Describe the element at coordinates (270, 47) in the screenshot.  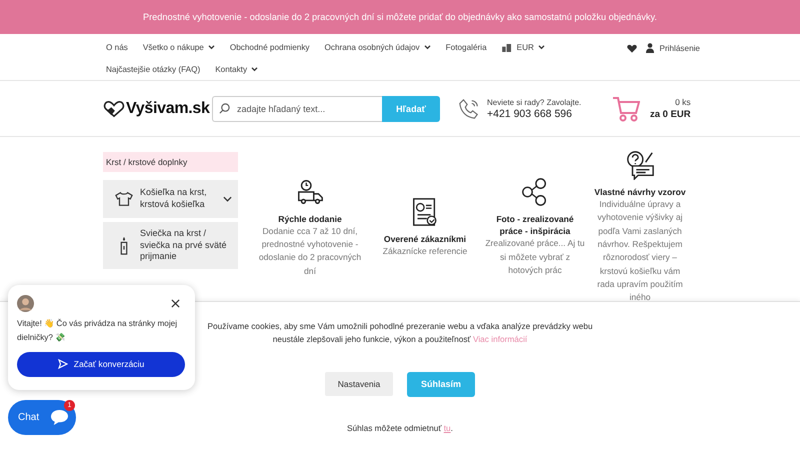
I see `nav-link: Obchodné podmienky` at that location.